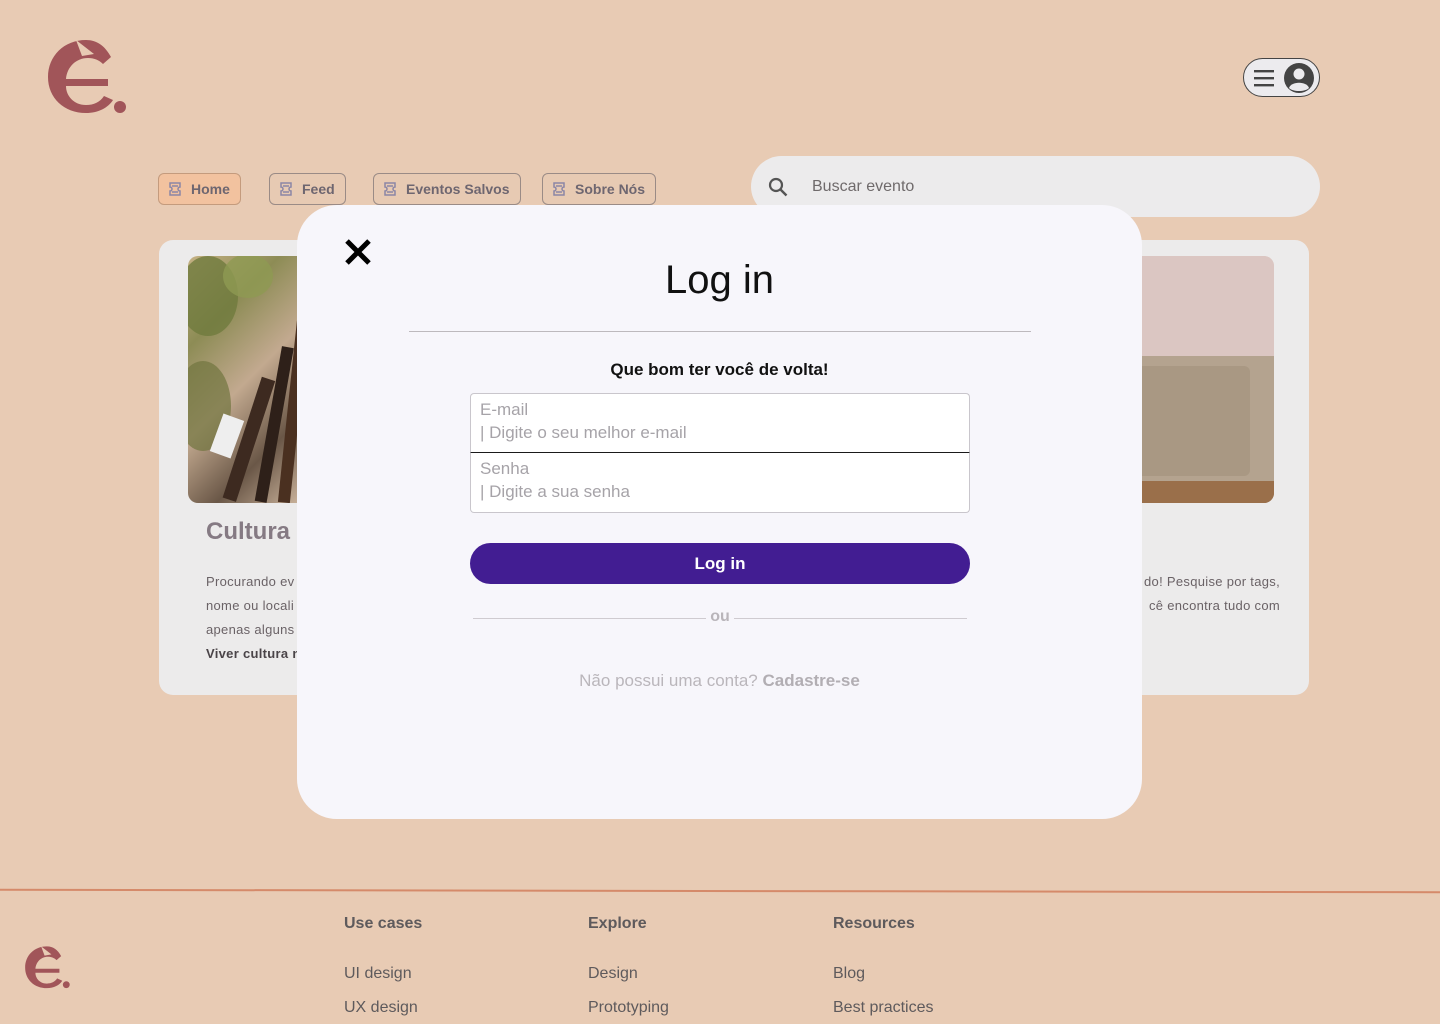  I want to click on tab-sobre-nos: Sobre Nós, so click(599, 189).